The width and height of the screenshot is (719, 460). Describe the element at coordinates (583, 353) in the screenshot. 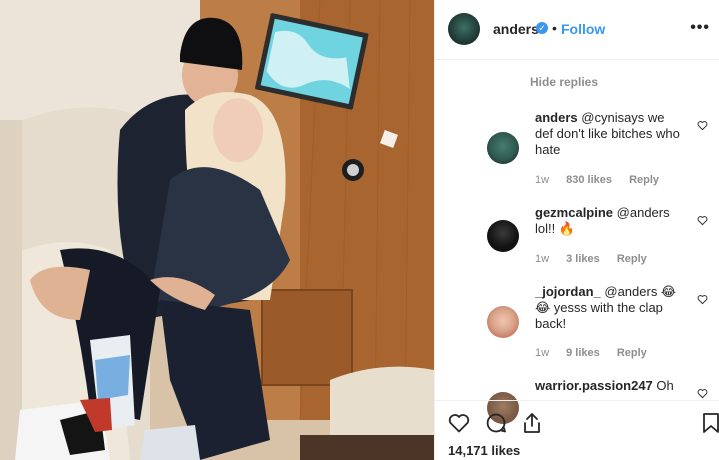

I see `comment-likes: 9 likes` at that location.